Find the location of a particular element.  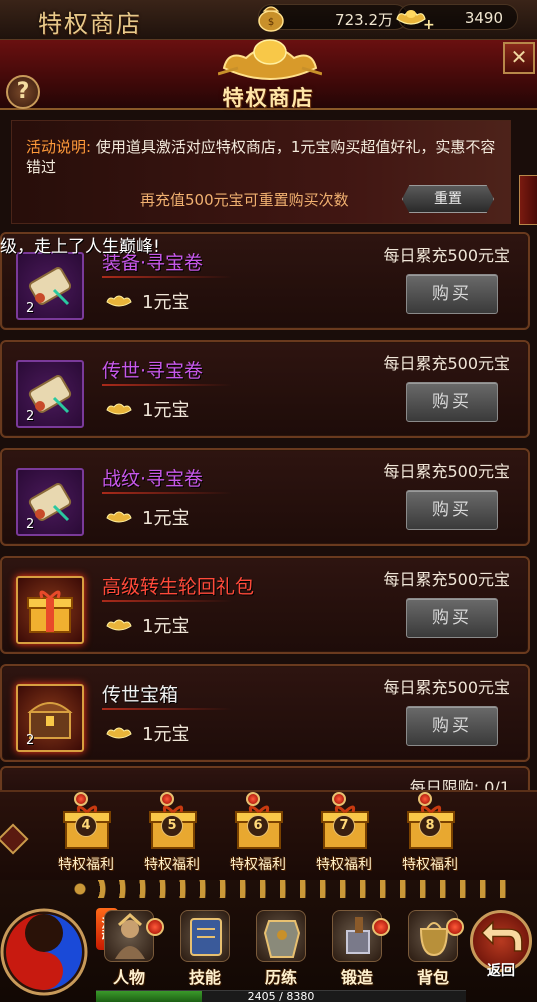

nav-button-armor: 历练 is located at coordinates (281, 948).